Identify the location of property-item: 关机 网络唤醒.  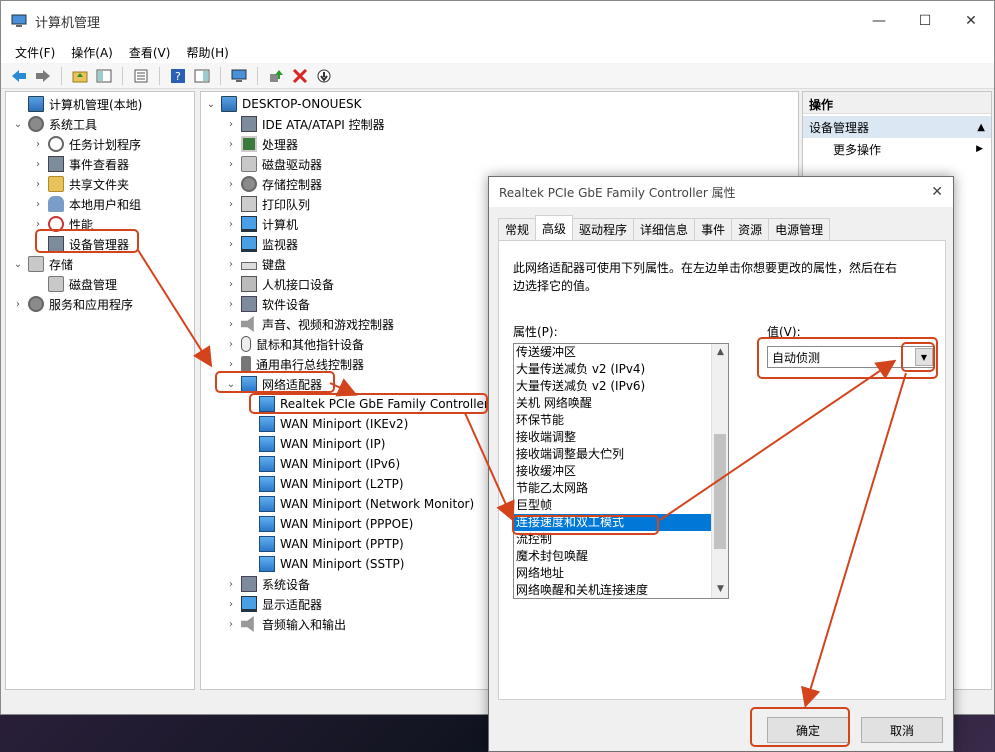
(612, 403).